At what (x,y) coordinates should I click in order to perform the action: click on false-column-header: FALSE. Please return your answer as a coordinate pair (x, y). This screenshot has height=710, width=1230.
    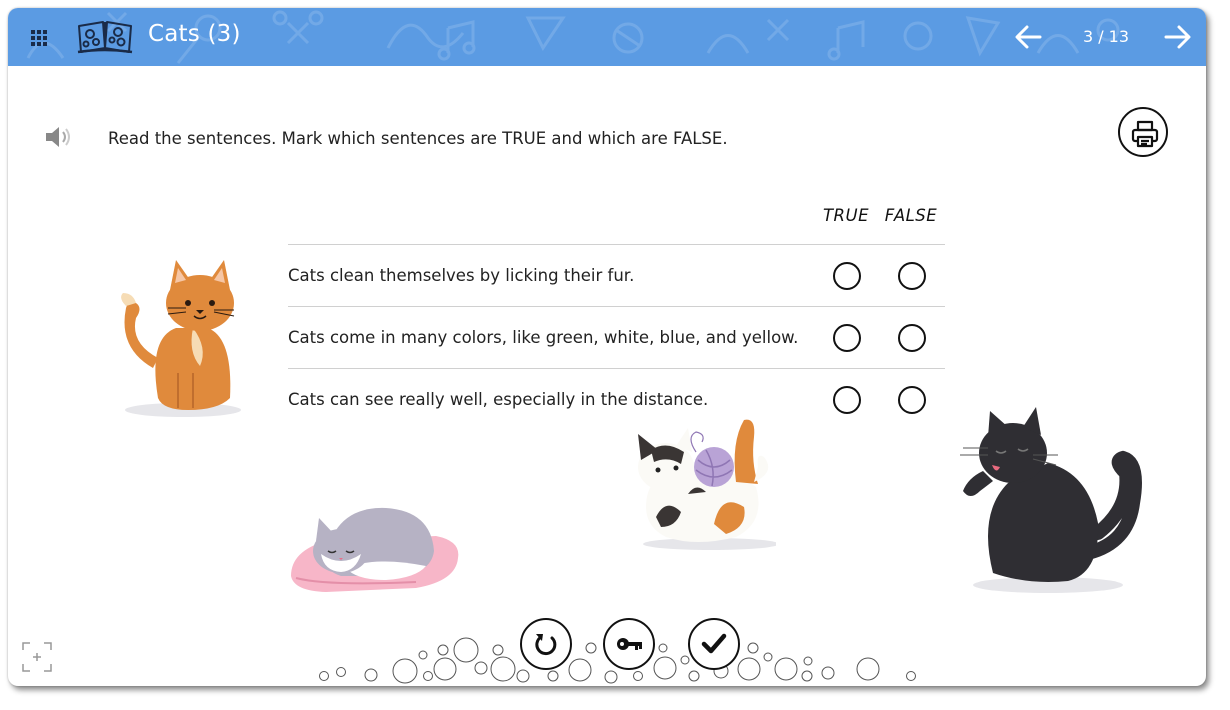
    Looking at the image, I should click on (911, 215).